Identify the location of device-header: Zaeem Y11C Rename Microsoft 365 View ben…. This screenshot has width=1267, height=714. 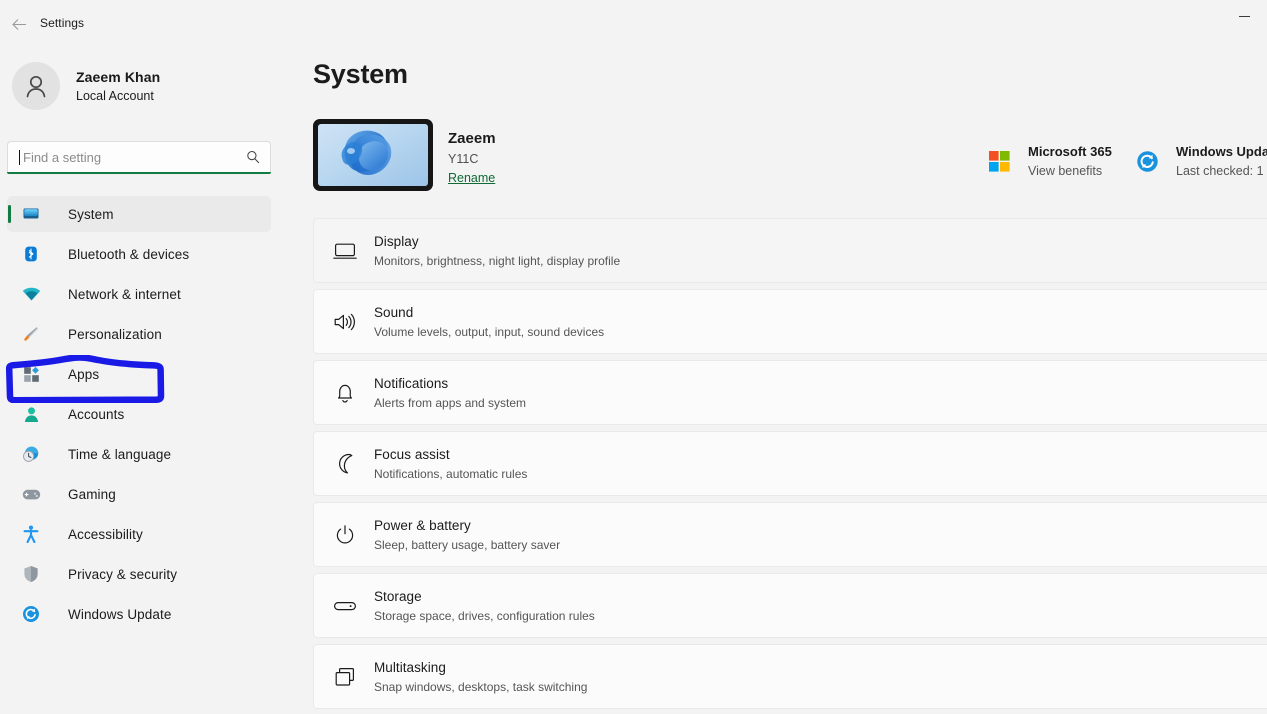
(790, 157).